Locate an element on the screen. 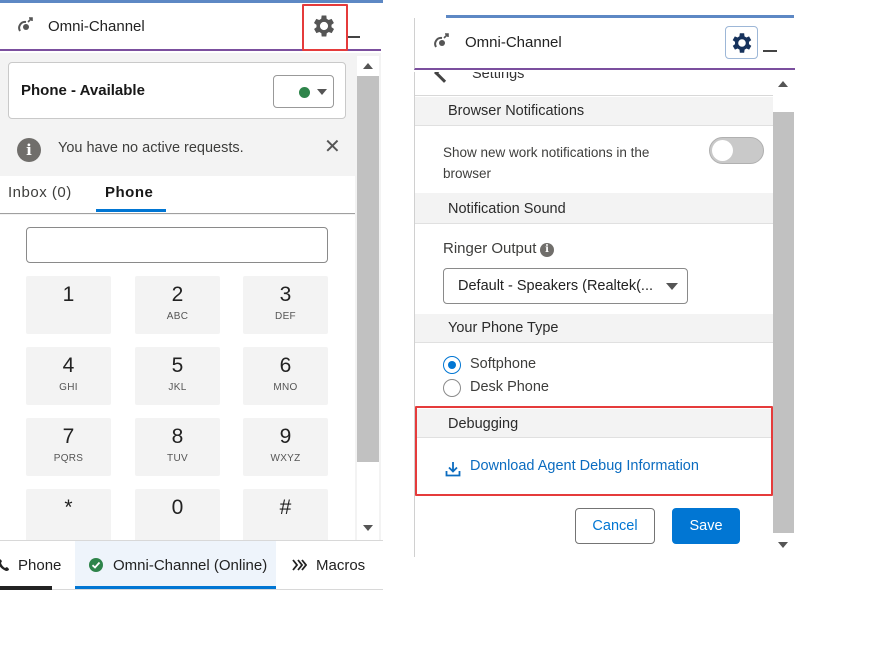 The height and width of the screenshot is (649, 869). right-scrollbar is located at coordinates (783, 314).